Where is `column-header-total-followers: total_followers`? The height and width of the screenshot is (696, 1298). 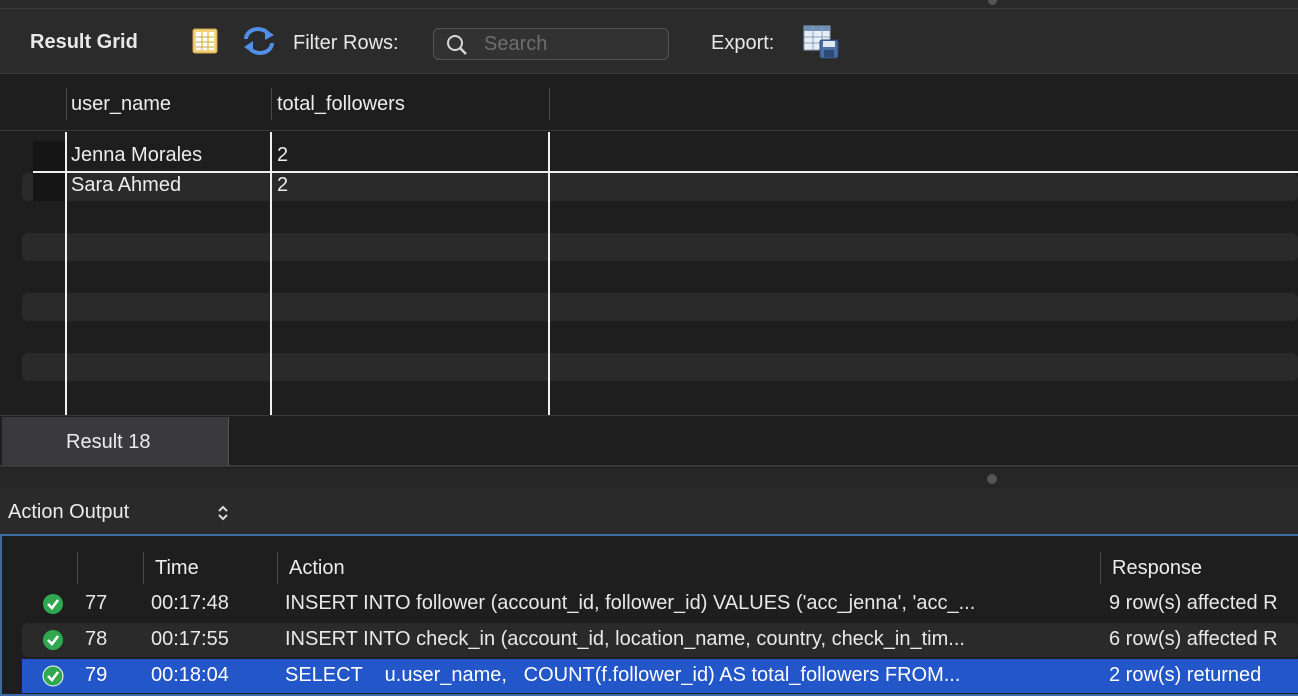 column-header-total-followers: total_followers is located at coordinates (341, 104).